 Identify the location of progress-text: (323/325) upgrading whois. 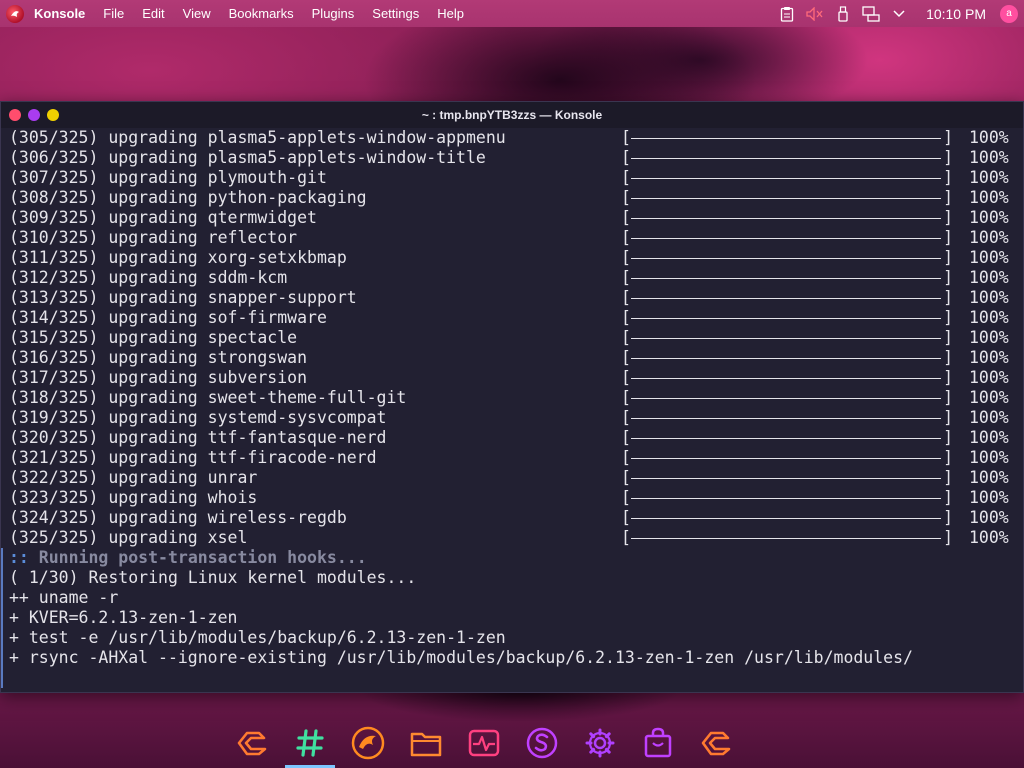
(133, 497).